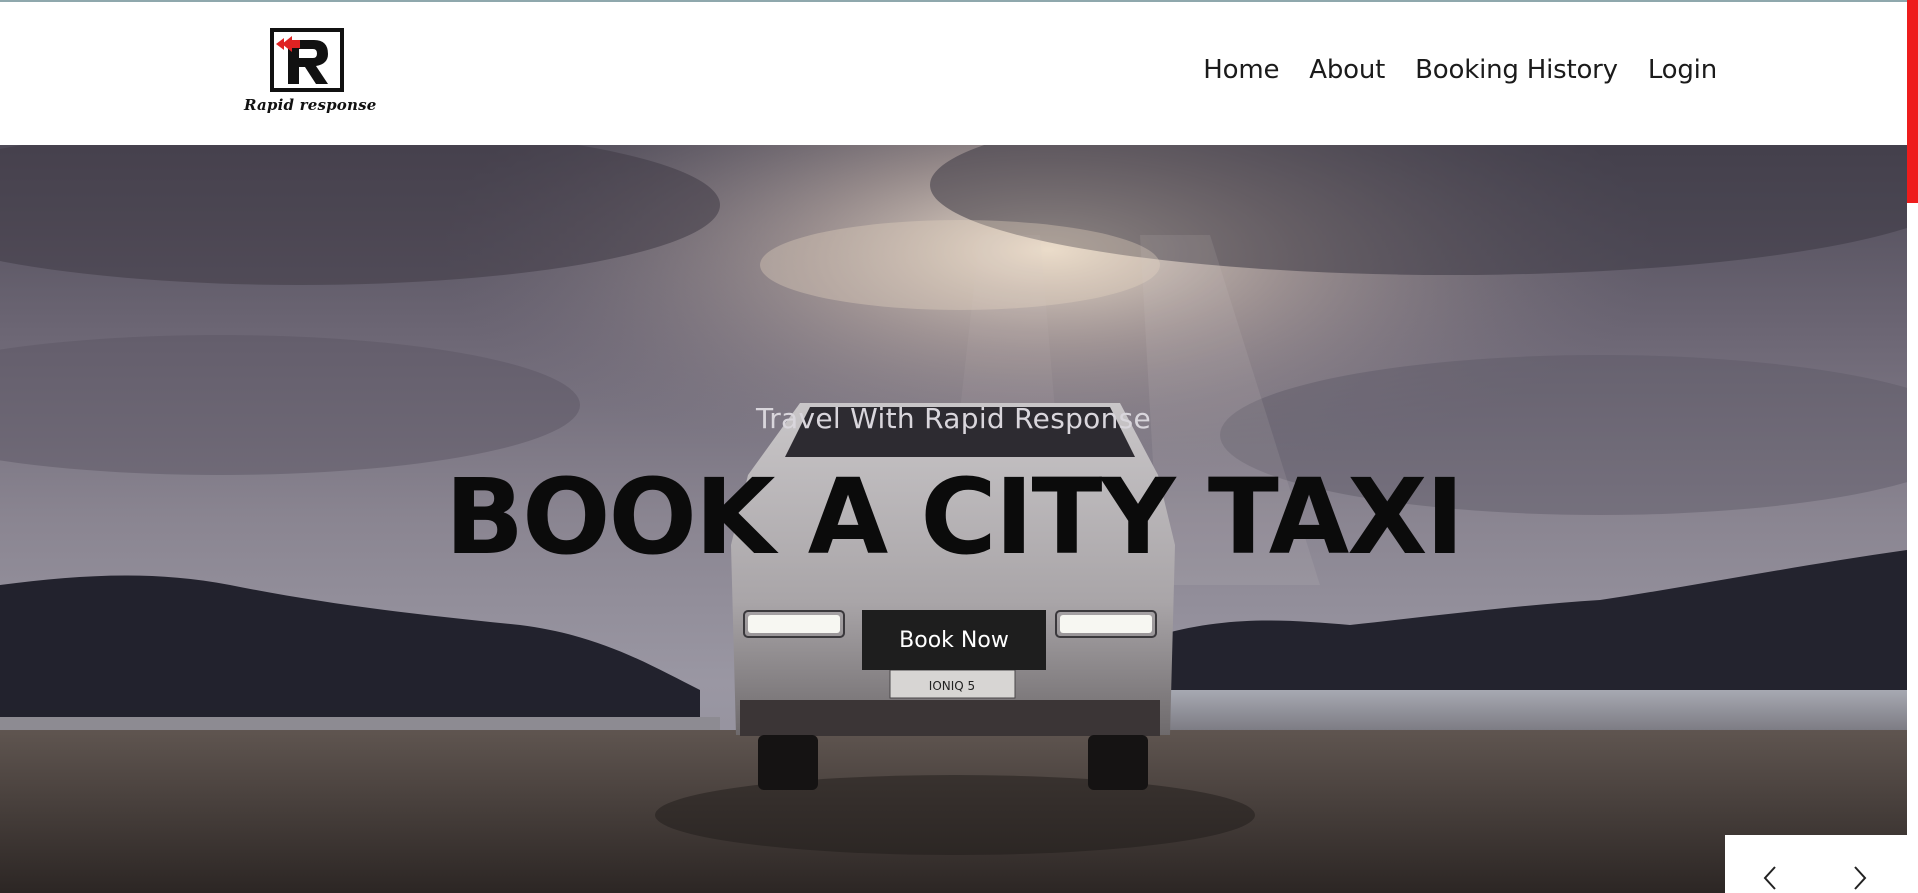 The height and width of the screenshot is (893, 1918). What do you see at coordinates (1516, 70) in the screenshot?
I see `nav-booking-history: Booking History` at bounding box center [1516, 70].